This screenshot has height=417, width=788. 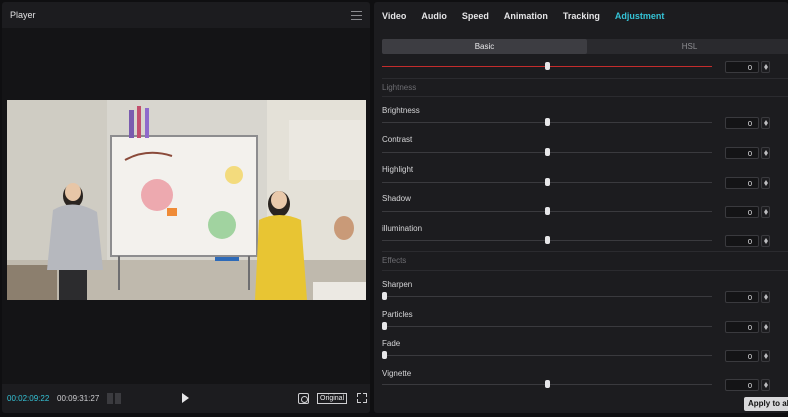 I want to click on particles-label: Particles, so click(x=397, y=314).